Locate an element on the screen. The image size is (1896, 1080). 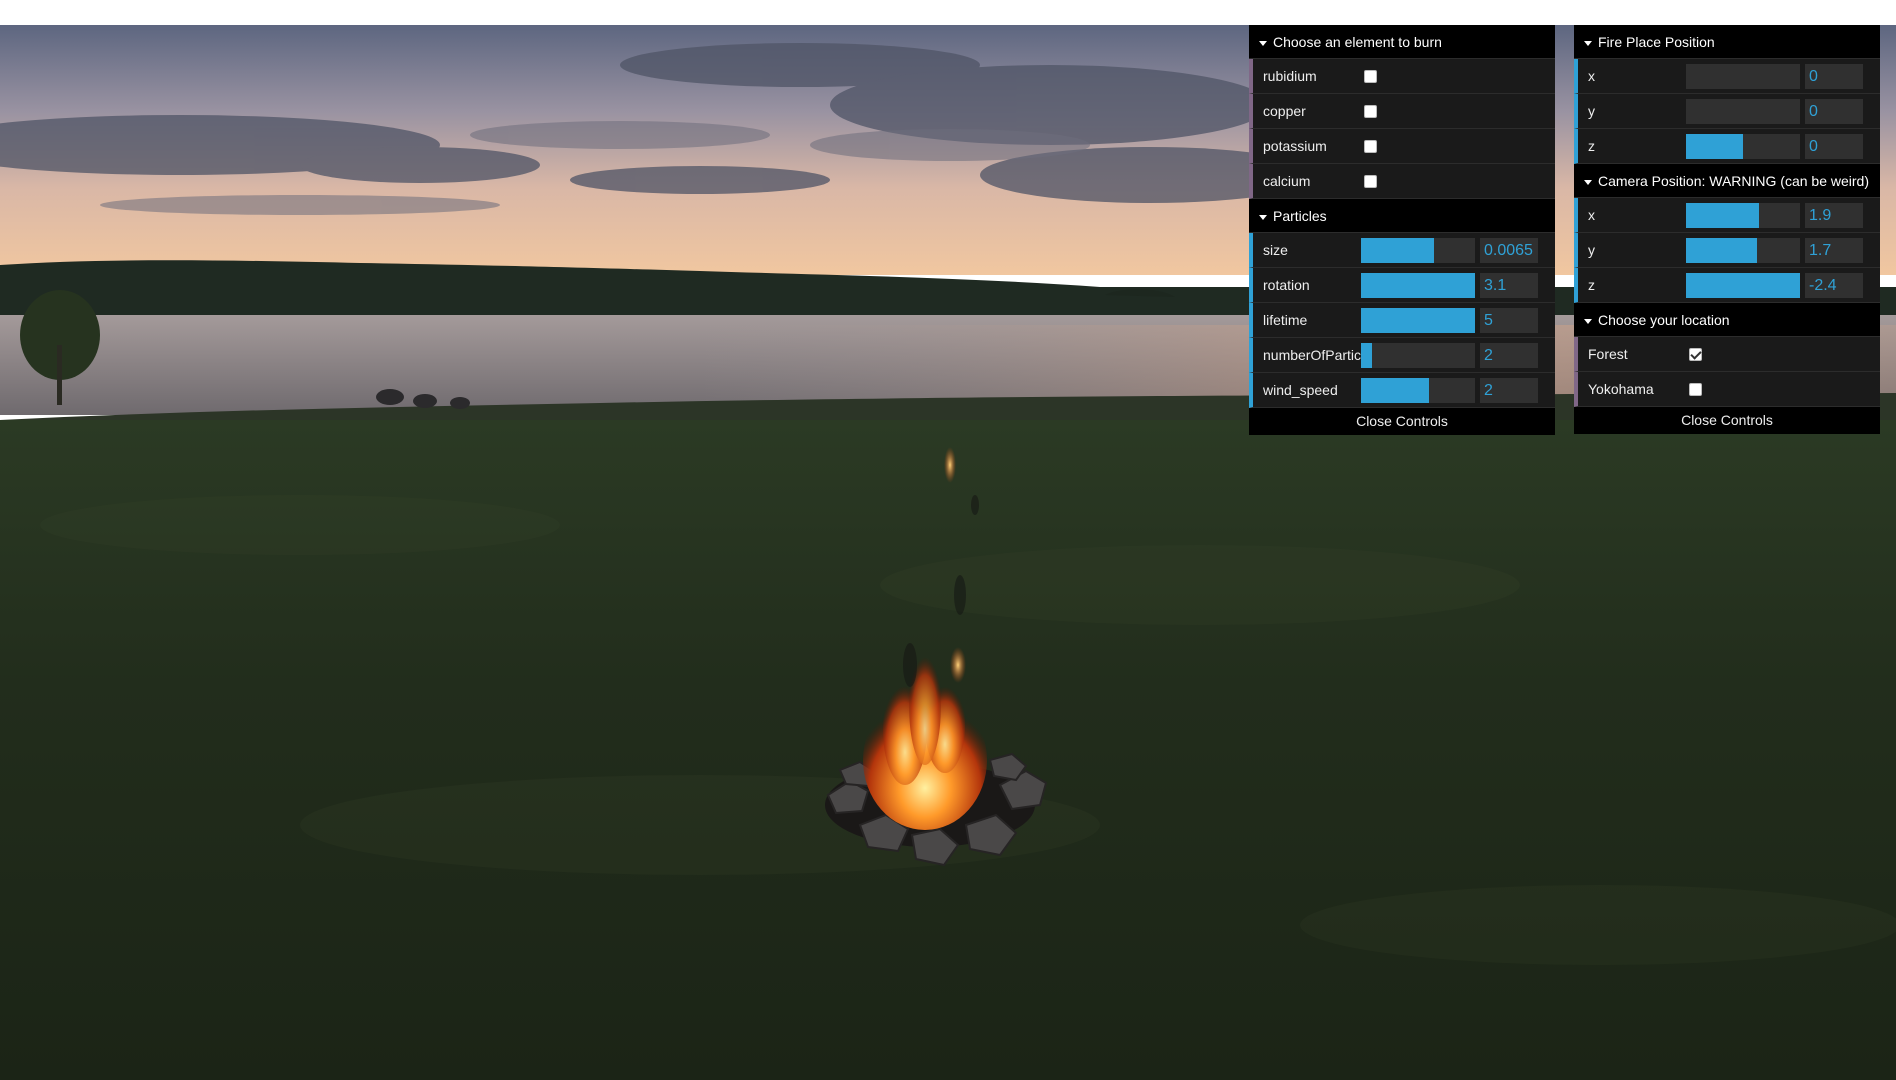
fire-z-slider is located at coordinates (1743, 146).